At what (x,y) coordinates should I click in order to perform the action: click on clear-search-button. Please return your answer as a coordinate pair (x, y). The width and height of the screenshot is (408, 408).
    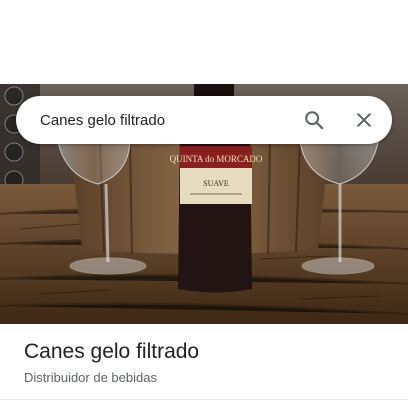
    Looking at the image, I should click on (364, 120).